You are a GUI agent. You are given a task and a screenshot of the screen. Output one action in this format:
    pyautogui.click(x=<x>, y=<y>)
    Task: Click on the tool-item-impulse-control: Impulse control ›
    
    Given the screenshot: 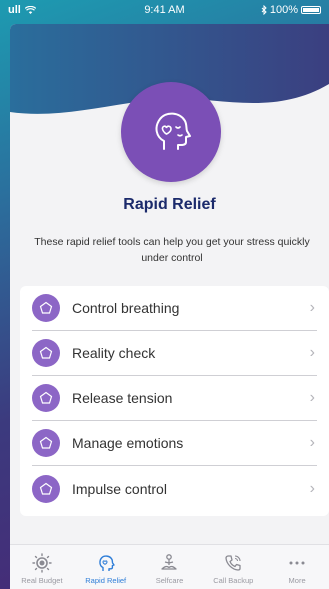 What is the action you would take?
    pyautogui.click(x=174, y=488)
    